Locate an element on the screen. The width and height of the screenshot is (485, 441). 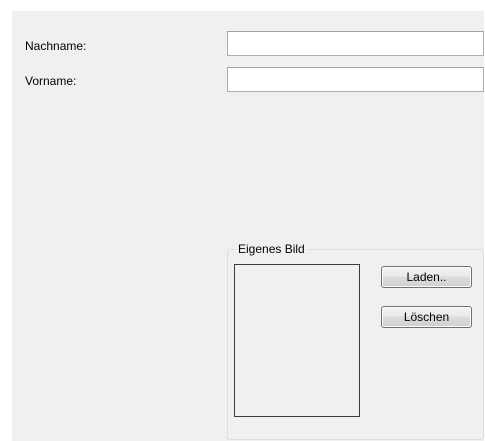
lastname-input is located at coordinates (355, 43).